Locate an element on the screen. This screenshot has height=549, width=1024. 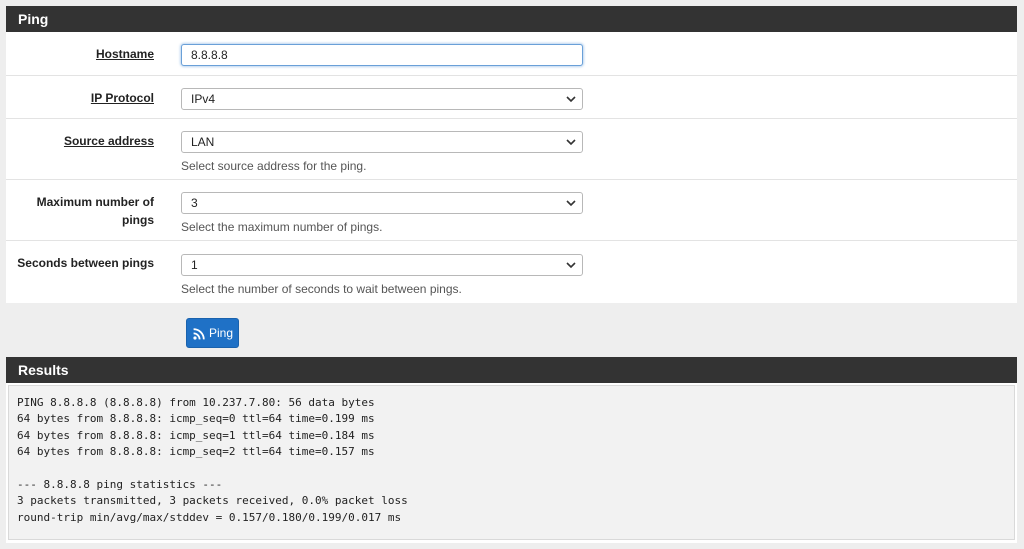
hostname-label: Hostname is located at coordinates (124, 54).